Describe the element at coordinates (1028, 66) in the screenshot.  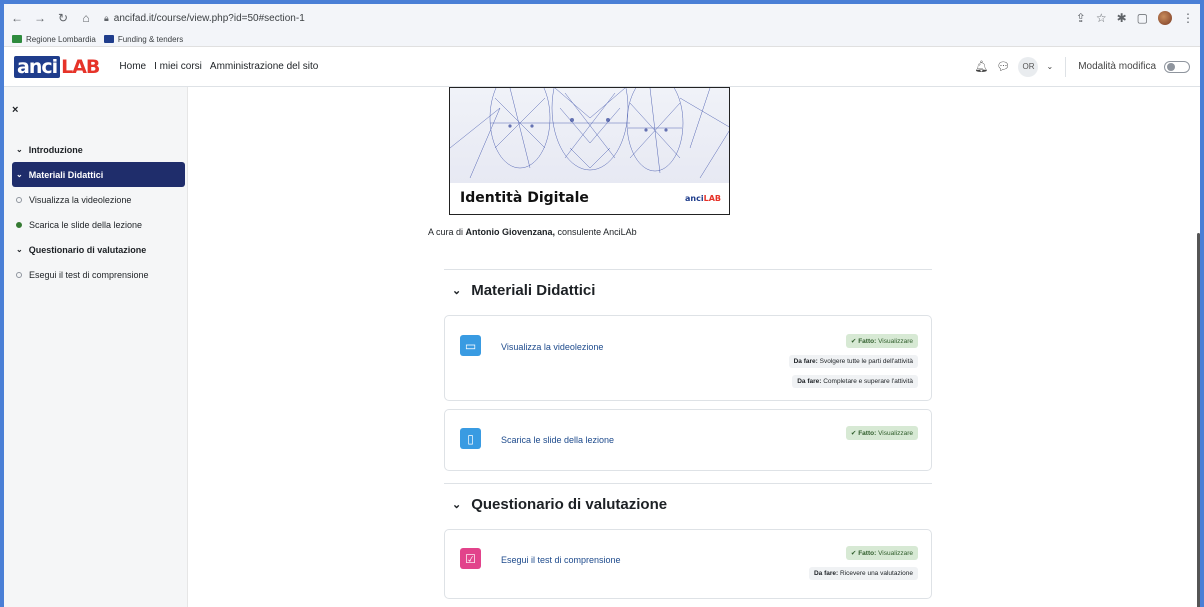
I see `user-avatar: OR` at that location.